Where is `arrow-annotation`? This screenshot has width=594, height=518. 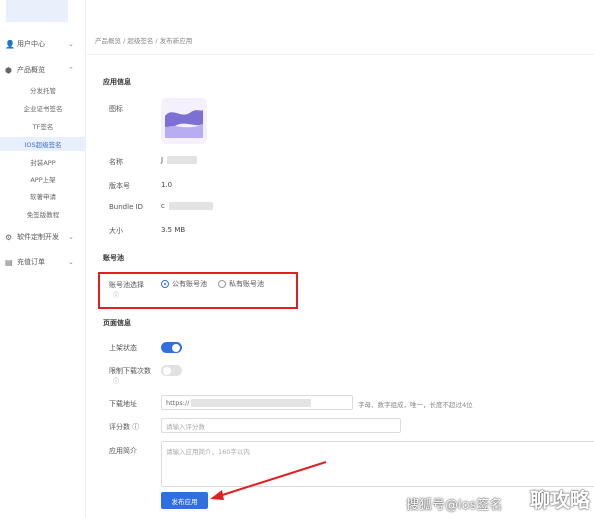
arrow-annotation is located at coordinates (268, 480).